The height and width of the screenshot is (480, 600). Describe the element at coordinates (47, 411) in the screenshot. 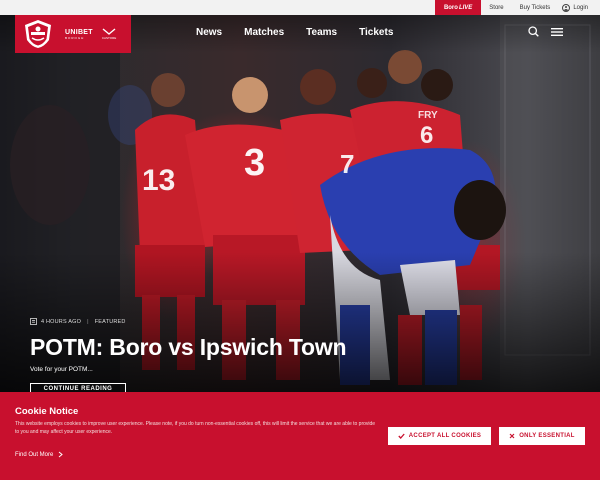

I see `cookie-title: Cookie Notice` at that location.